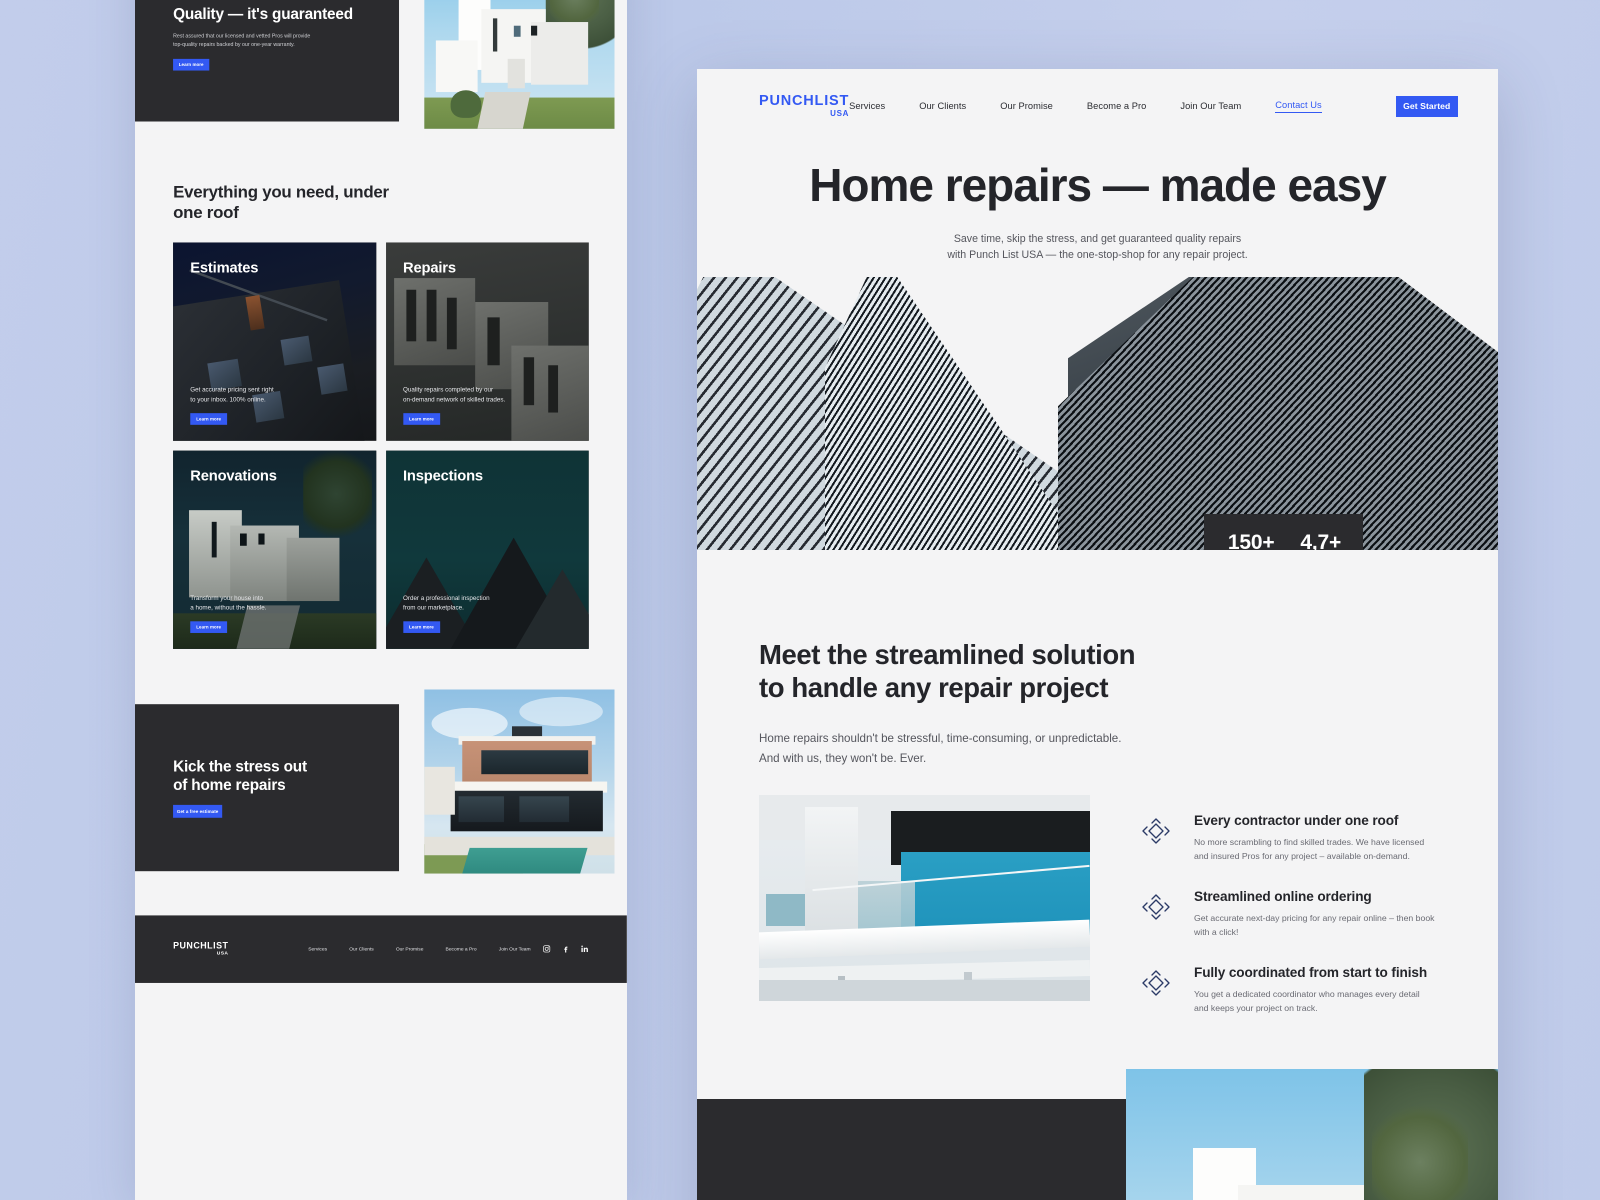 The width and height of the screenshot is (1600, 1200). I want to click on facebook-icon, so click(566, 949).